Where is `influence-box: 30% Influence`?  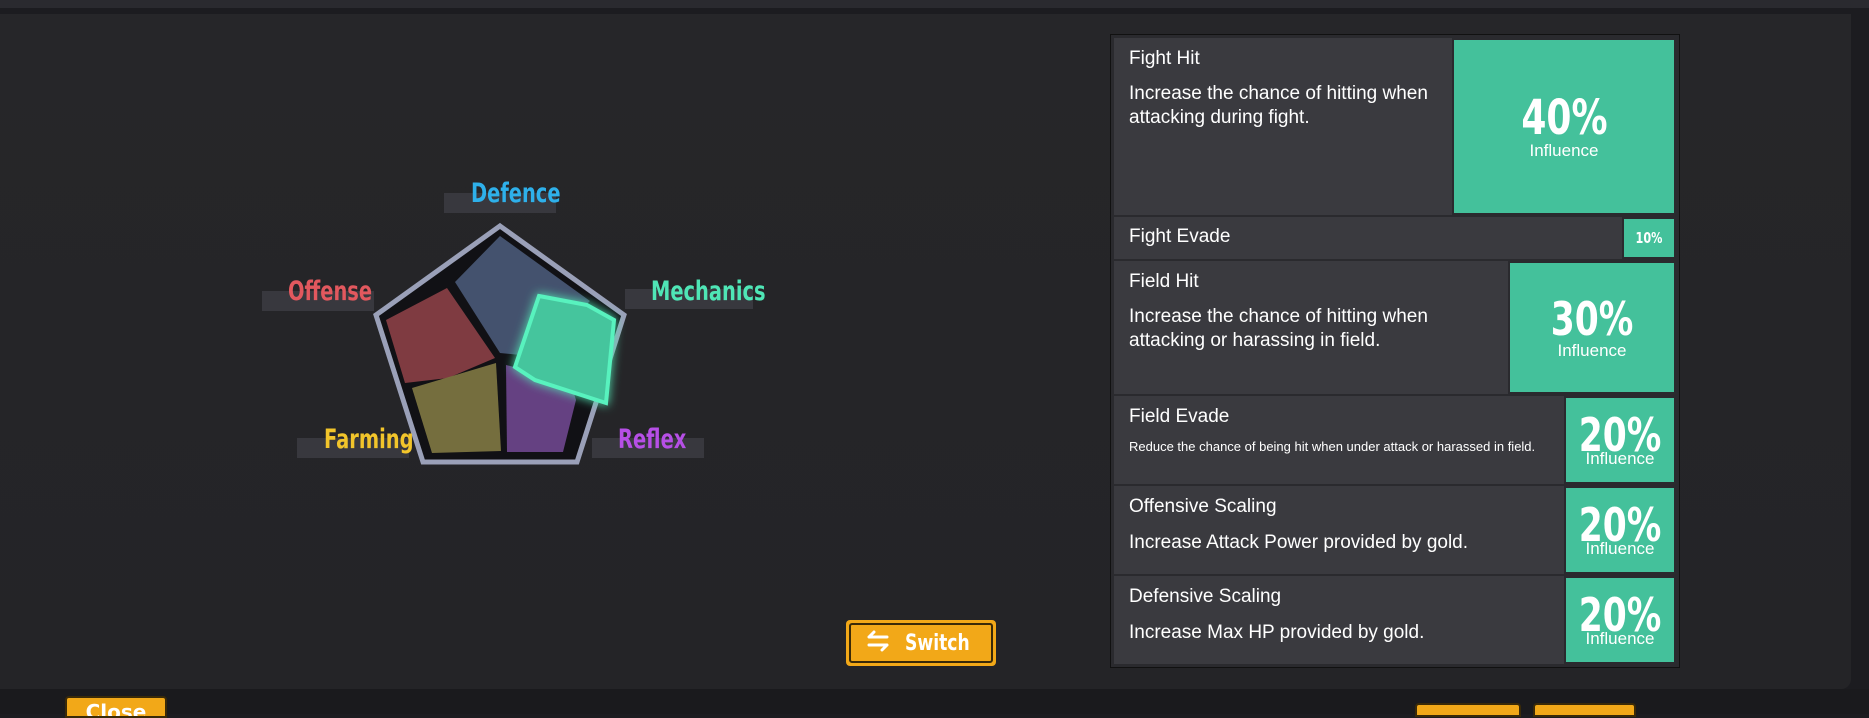 influence-box: 30% Influence is located at coordinates (1592, 327).